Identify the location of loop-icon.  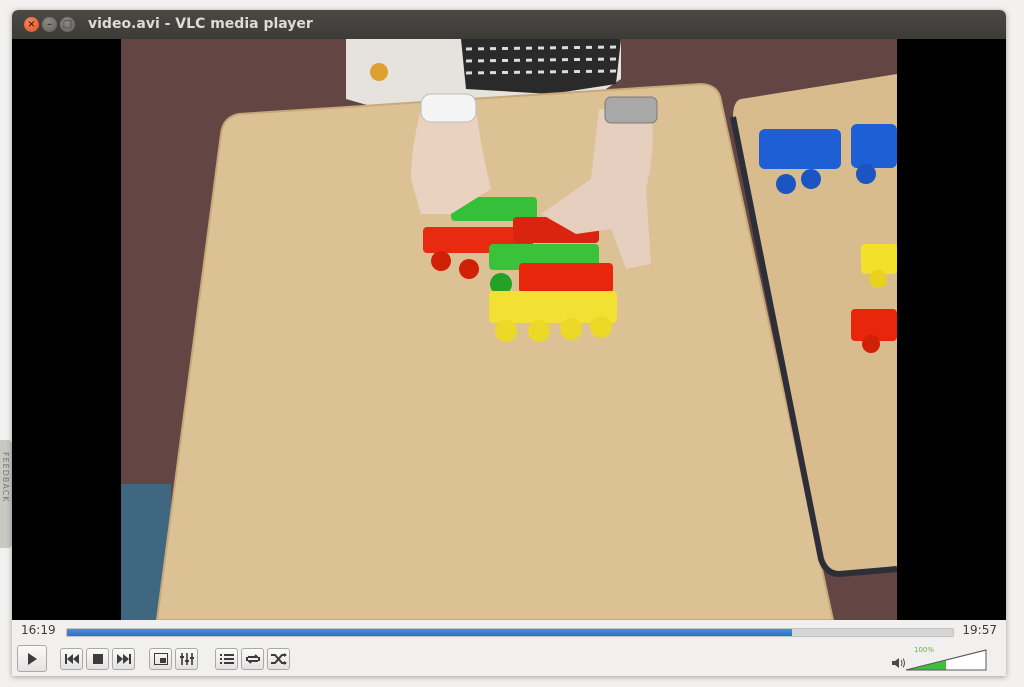
(252, 659).